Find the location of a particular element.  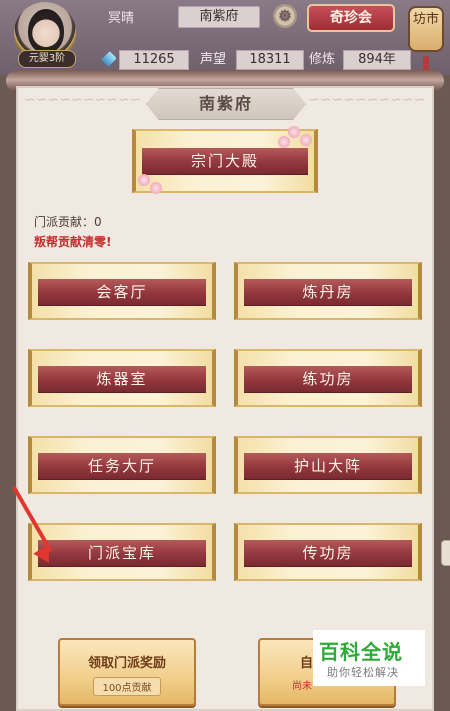

building-label: 门派宝库 is located at coordinates (122, 553).